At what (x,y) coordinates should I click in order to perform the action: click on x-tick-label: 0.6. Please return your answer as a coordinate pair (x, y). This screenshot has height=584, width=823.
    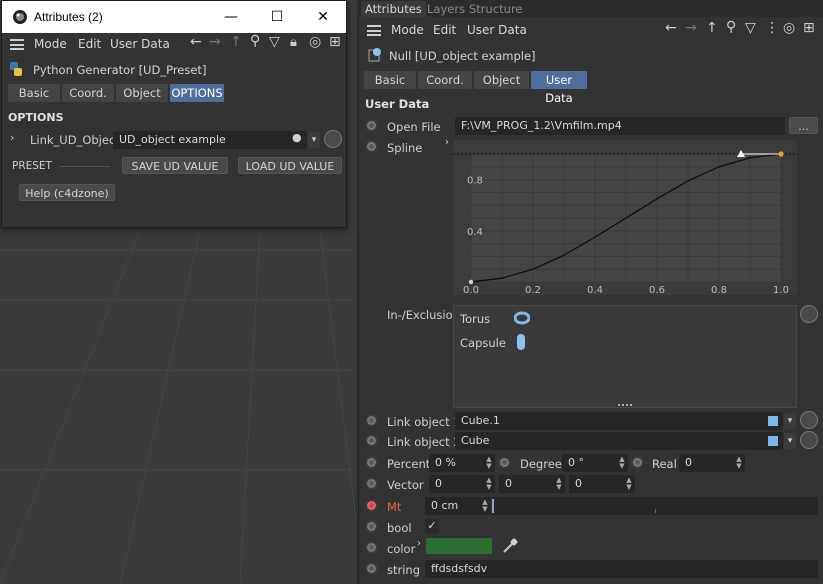
    Looking at the image, I should click on (657, 290).